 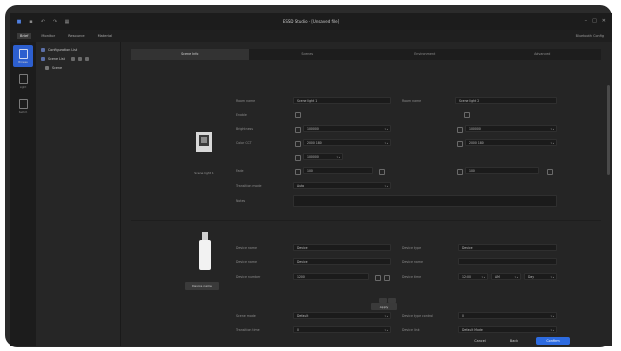 What do you see at coordinates (507, 261) in the screenshot?
I see `device-name-field-d` at bounding box center [507, 261].